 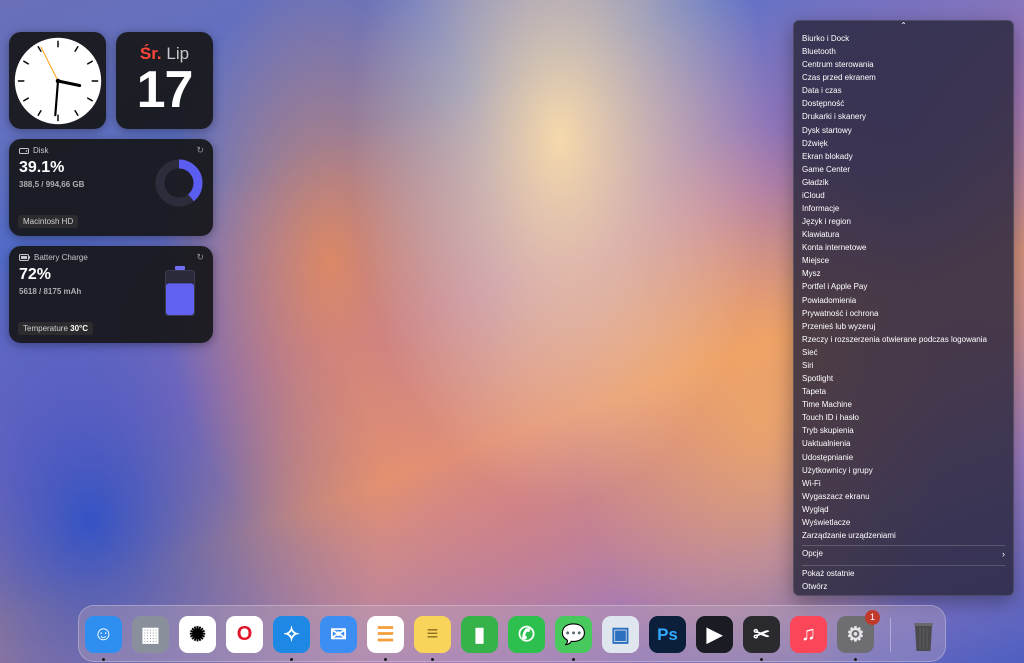 I want to click on opera-icon: O, so click(x=244, y=634).